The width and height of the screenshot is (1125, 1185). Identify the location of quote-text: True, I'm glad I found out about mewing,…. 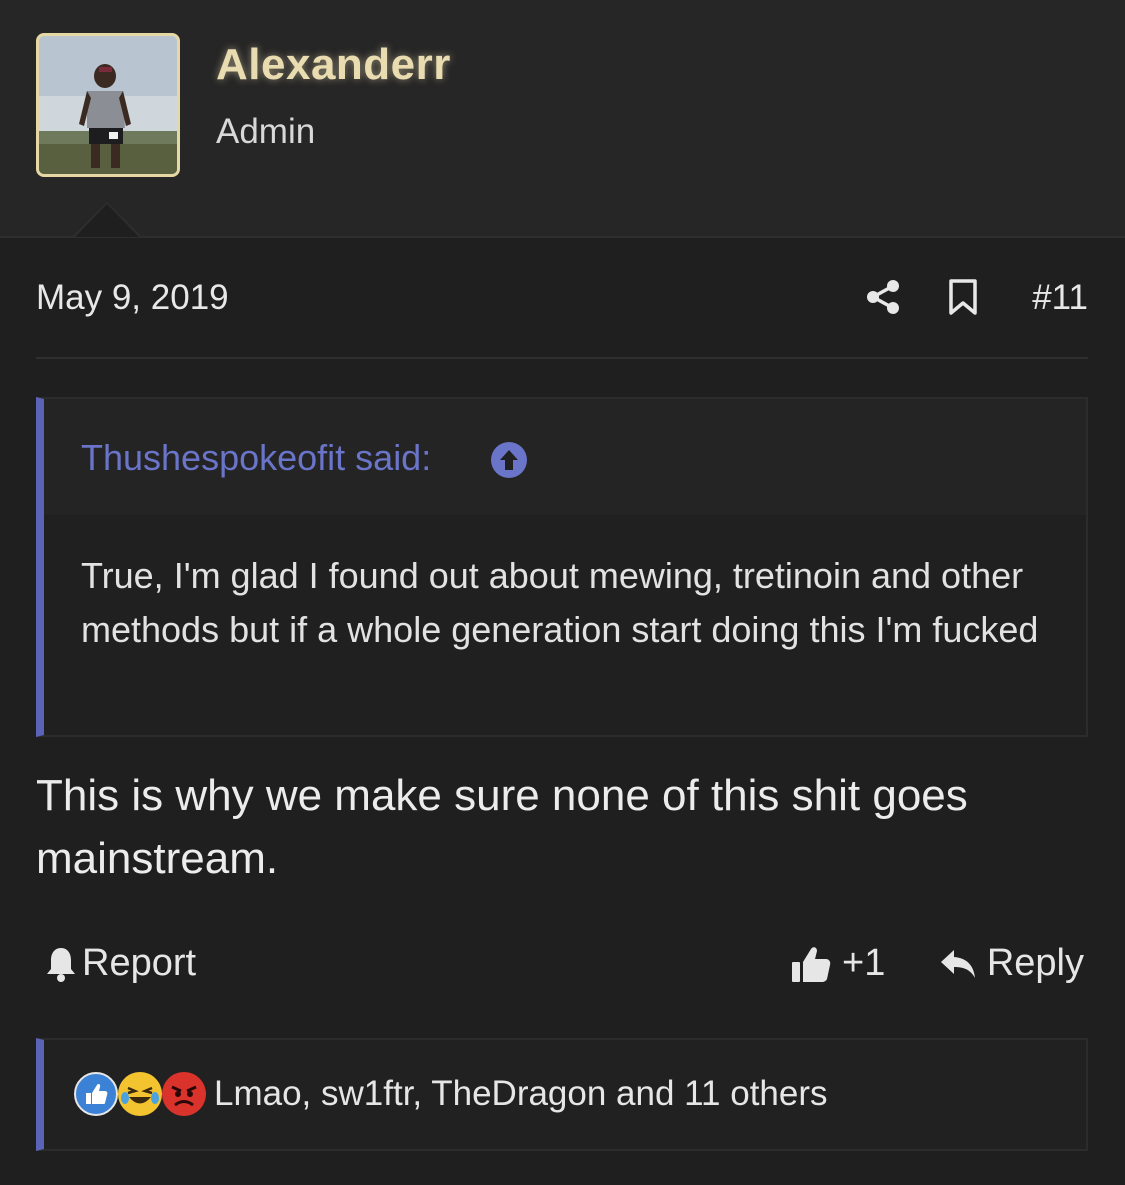
(560, 602).